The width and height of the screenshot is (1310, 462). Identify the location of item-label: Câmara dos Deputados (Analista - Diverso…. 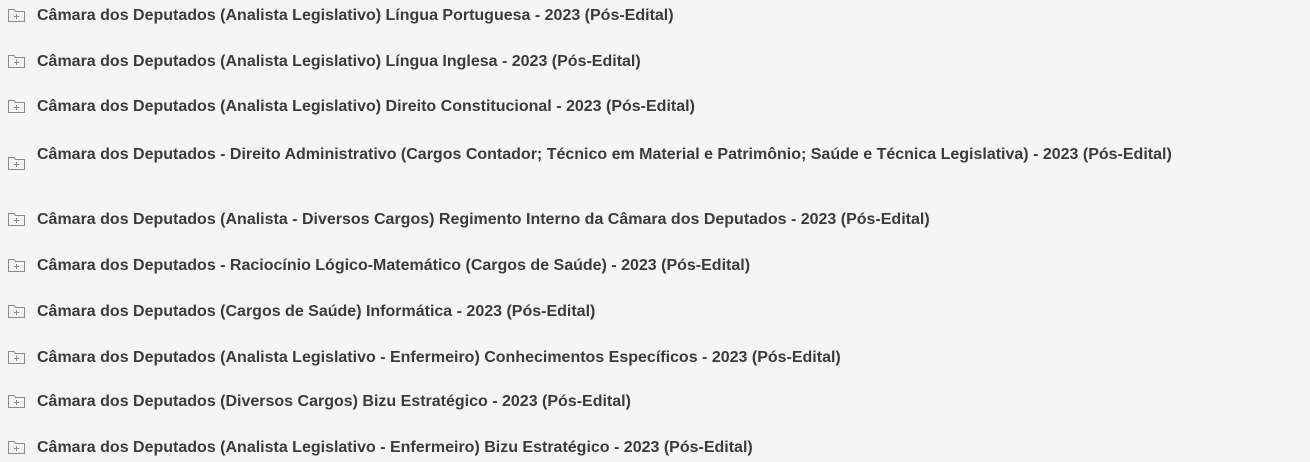
(483, 219).